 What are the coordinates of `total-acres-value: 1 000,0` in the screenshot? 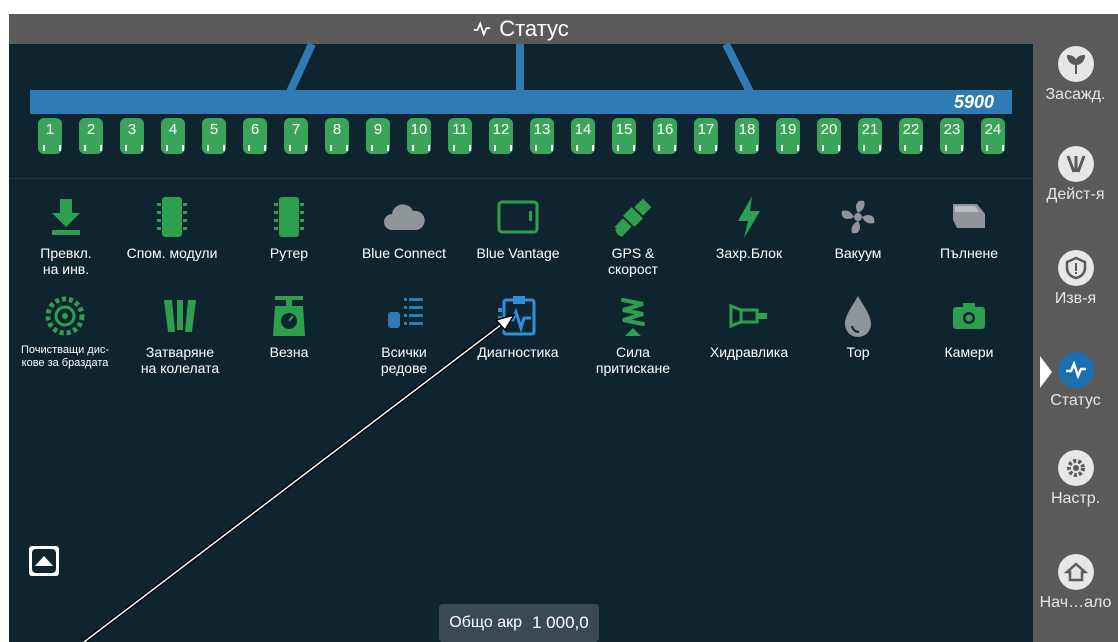 It's located at (560, 622).